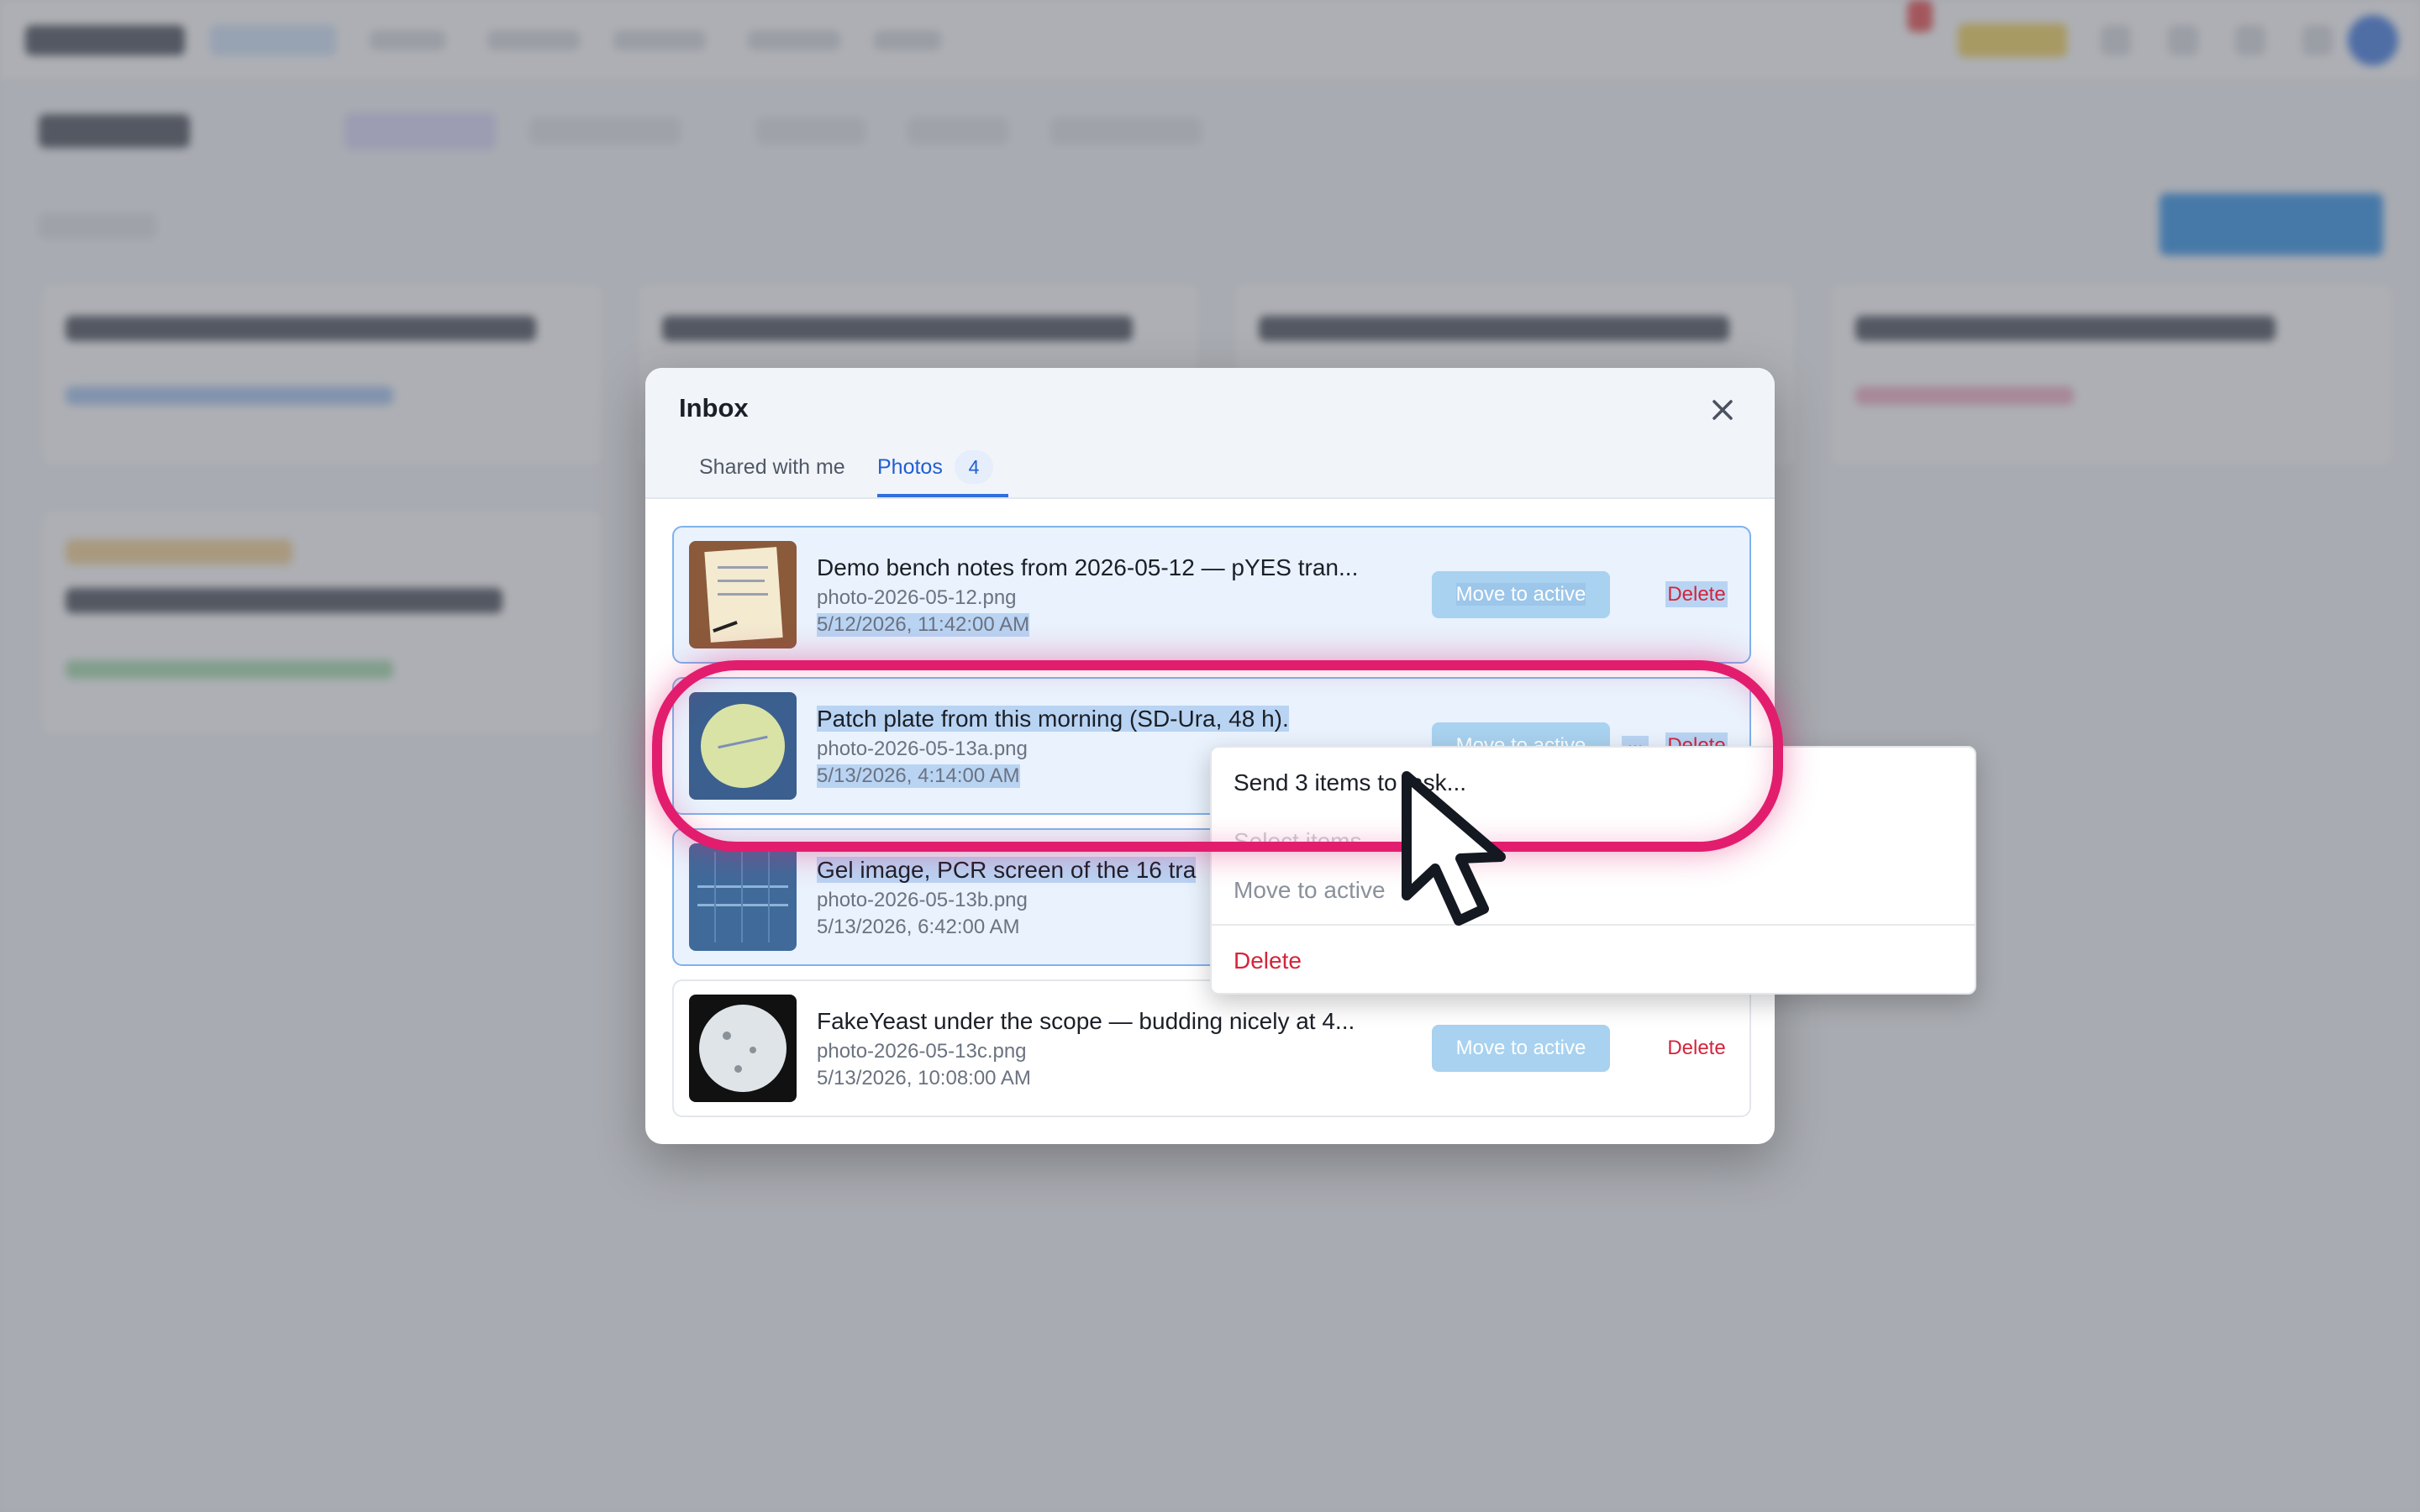 Image resolution: width=2420 pixels, height=1512 pixels. What do you see at coordinates (743, 1048) in the screenshot?
I see `microscope-photo-thumbnail` at bounding box center [743, 1048].